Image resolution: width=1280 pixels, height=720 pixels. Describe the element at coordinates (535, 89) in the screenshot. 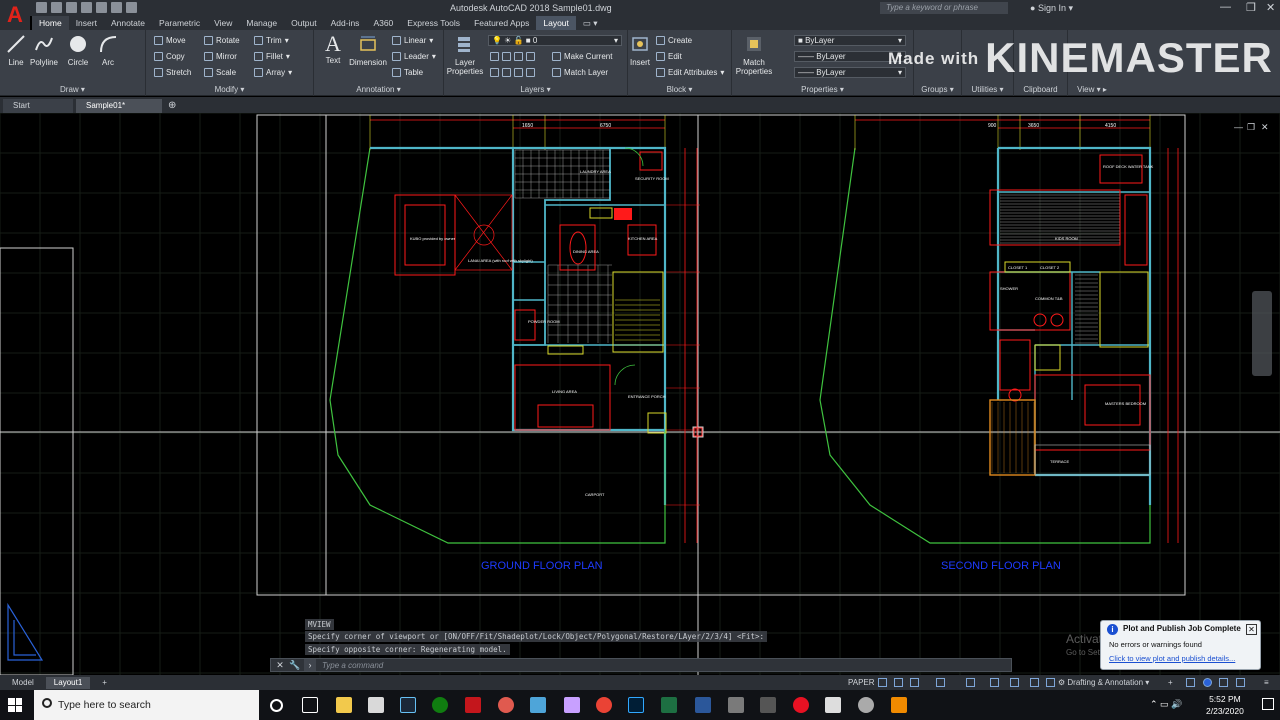

I see `layers-panel-label: Layers ▾` at that location.